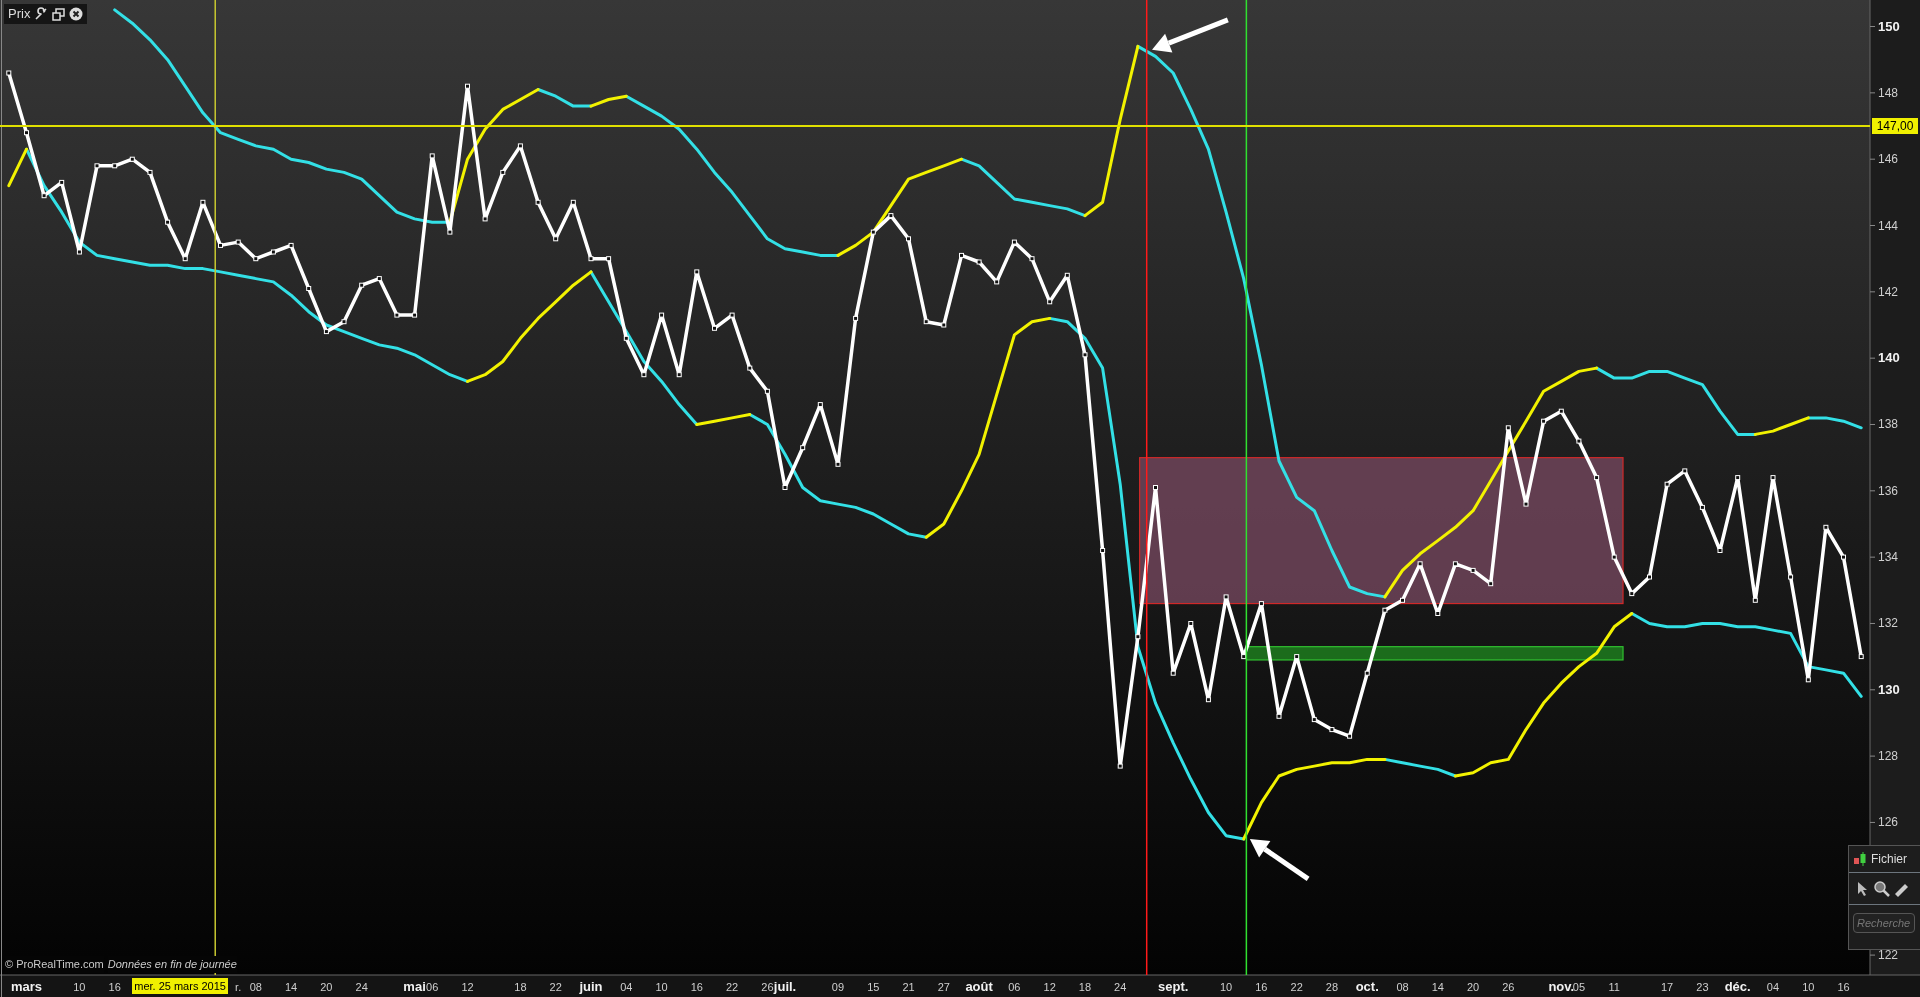 The image size is (1920, 997). Describe the element at coordinates (943, 987) in the screenshot. I see `date-axis-label: 27` at that location.